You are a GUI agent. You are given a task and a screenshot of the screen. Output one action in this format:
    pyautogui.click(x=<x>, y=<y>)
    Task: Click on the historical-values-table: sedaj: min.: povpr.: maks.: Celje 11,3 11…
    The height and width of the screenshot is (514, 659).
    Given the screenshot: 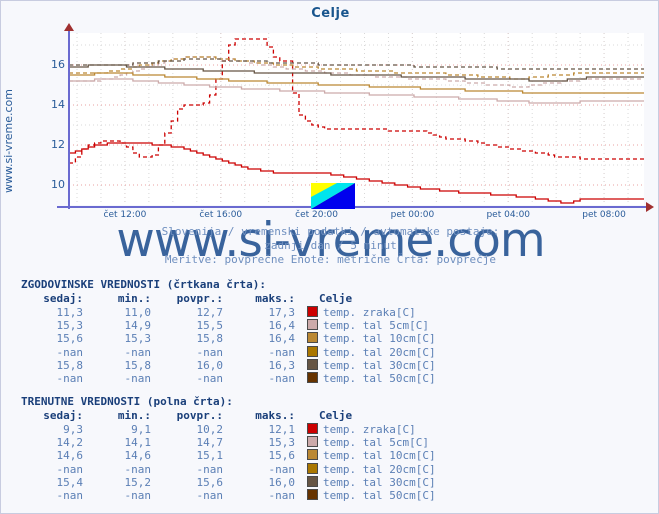 What is the action you would take?
    pyautogui.click(x=231, y=338)
    